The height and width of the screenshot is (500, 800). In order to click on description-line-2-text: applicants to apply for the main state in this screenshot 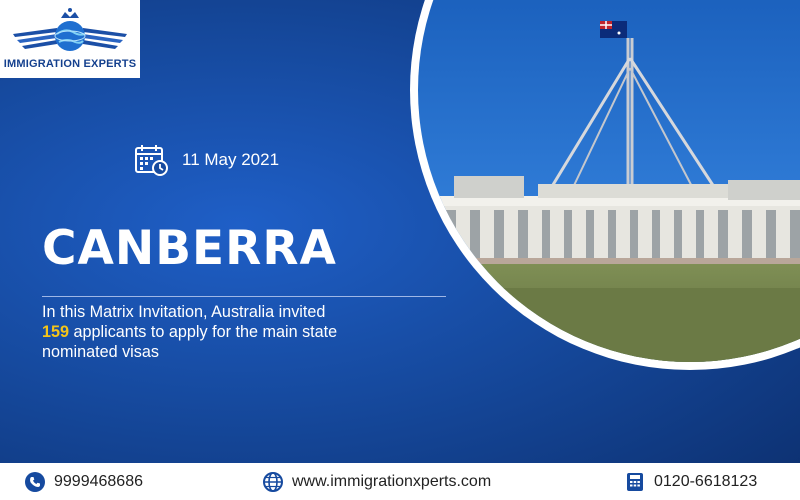, I will do `click(203, 332)`.